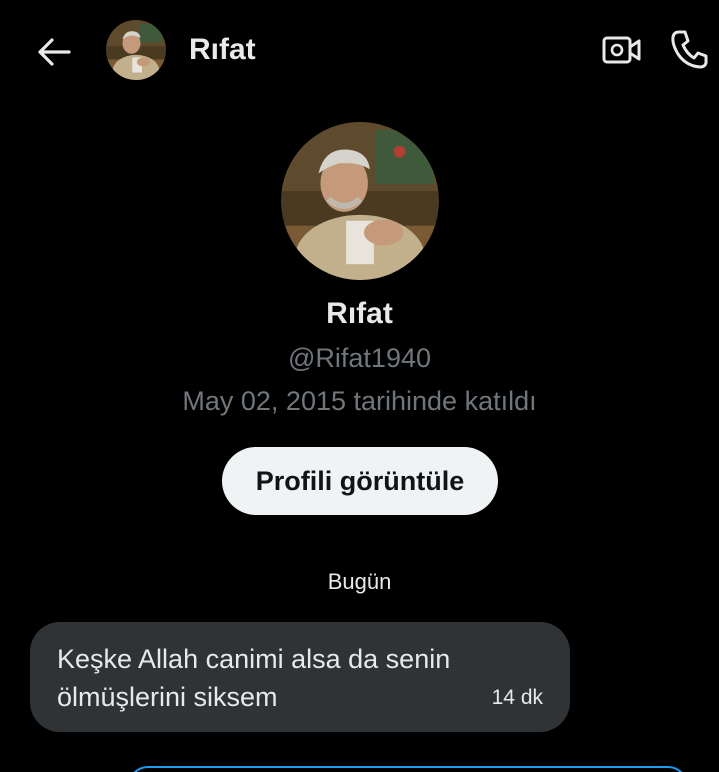 This screenshot has height=772, width=719. I want to click on video-call-icon, so click(621, 50).